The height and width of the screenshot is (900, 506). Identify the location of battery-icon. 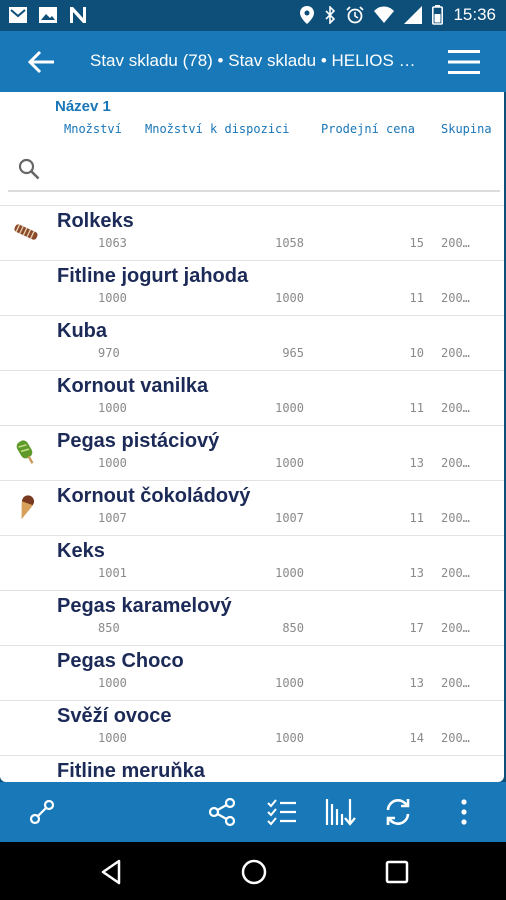
(438, 15).